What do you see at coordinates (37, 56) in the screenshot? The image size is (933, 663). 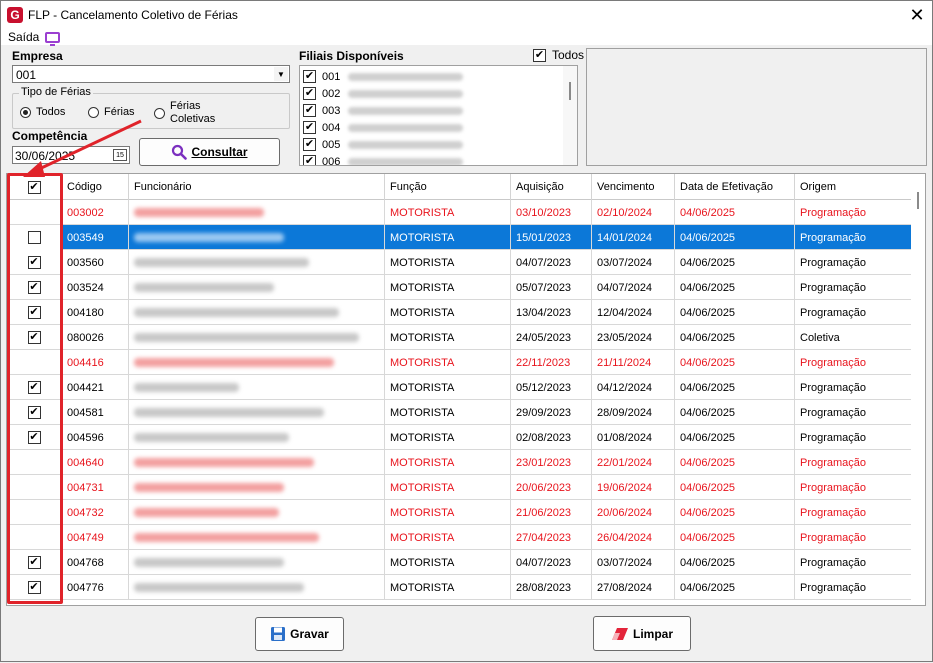 I see `empresa-label: Empresa` at bounding box center [37, 56].